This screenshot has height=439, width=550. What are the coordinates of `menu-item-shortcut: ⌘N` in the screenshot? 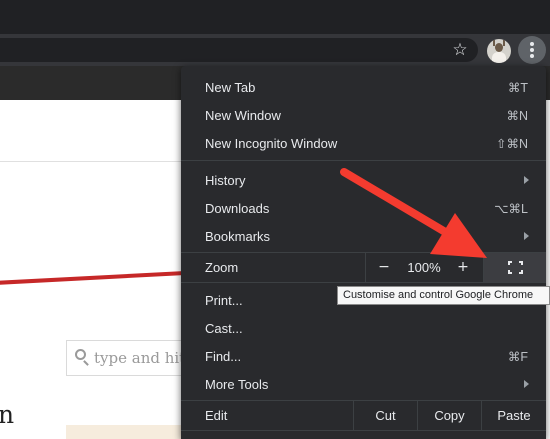 It's located at (517, 116).